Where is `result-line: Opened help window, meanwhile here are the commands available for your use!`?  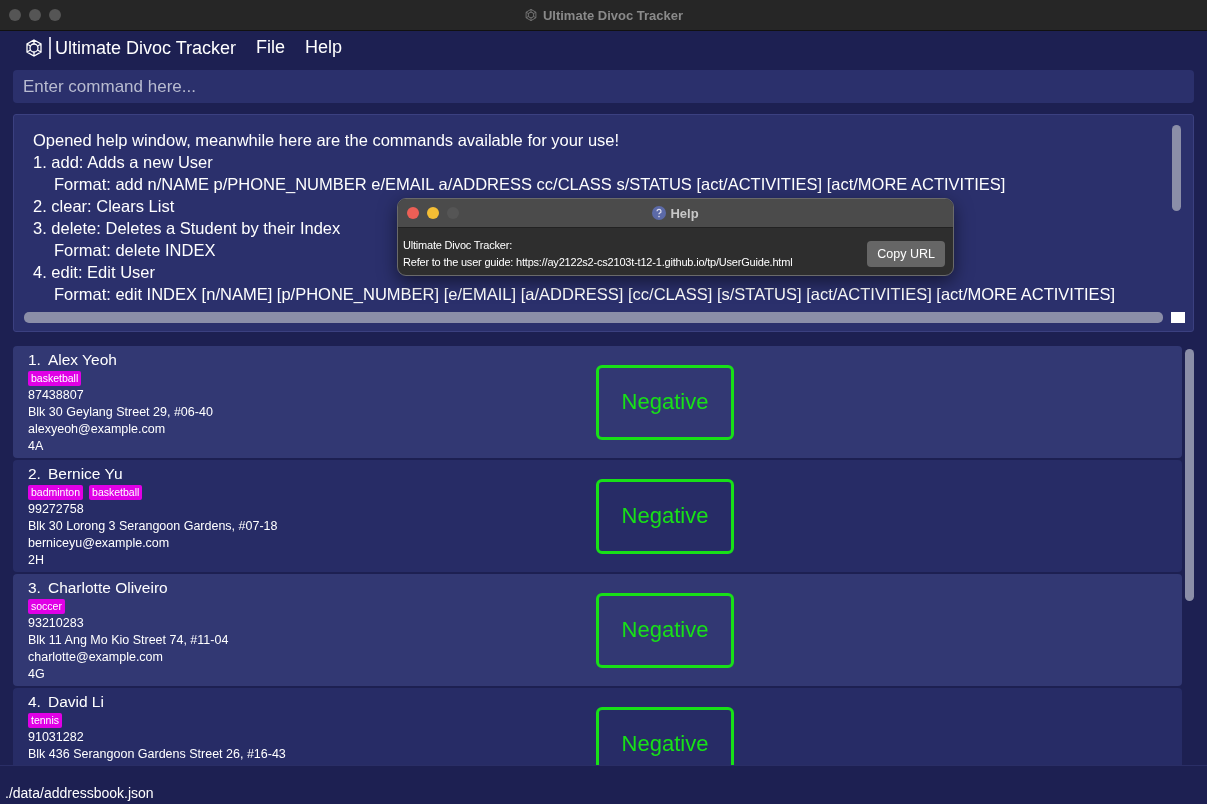
result-line: Opened help window, meanwhile here are the commands available for your use! is located at coordinates (326, 140).